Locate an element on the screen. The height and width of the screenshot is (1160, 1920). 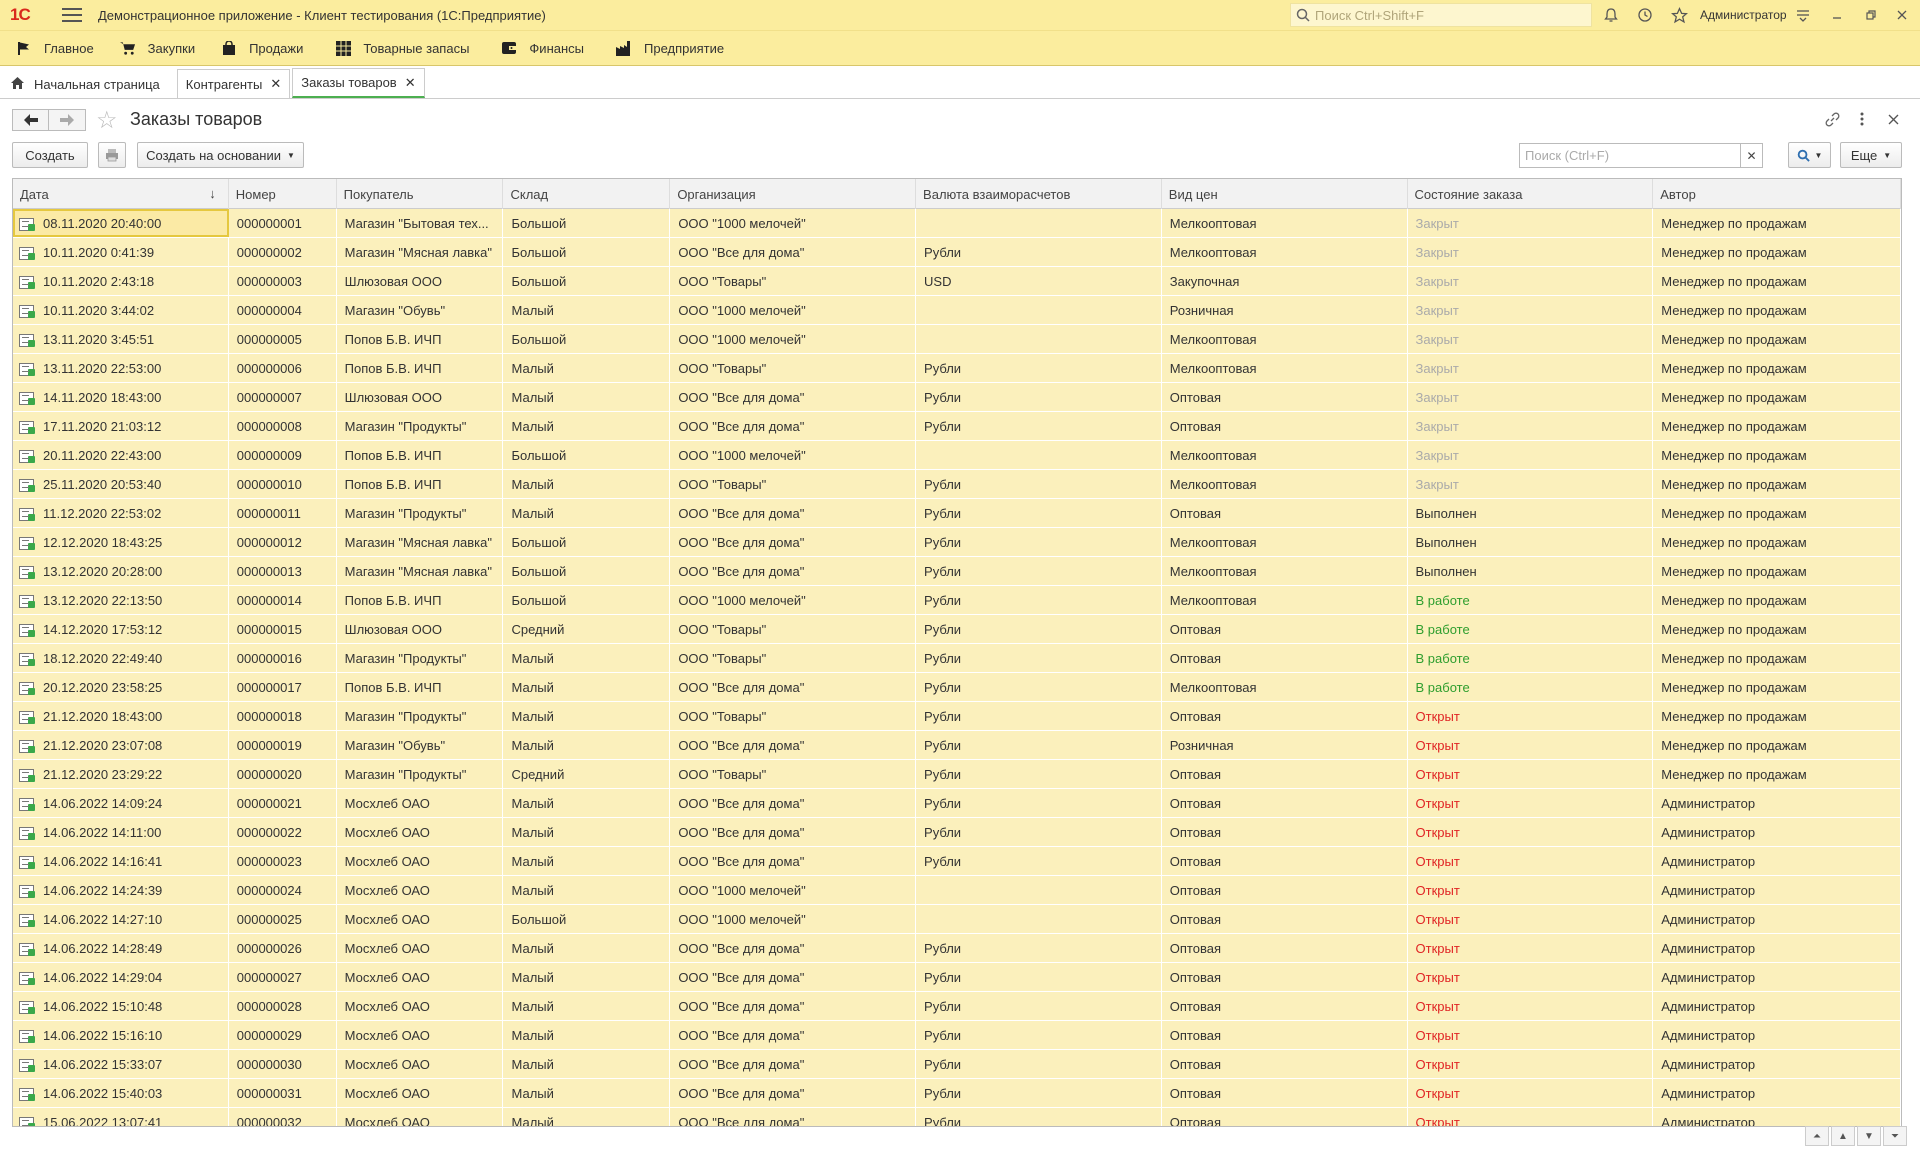
column-header-order-status: Состояние заказа is located at coordinates (1531, 194).